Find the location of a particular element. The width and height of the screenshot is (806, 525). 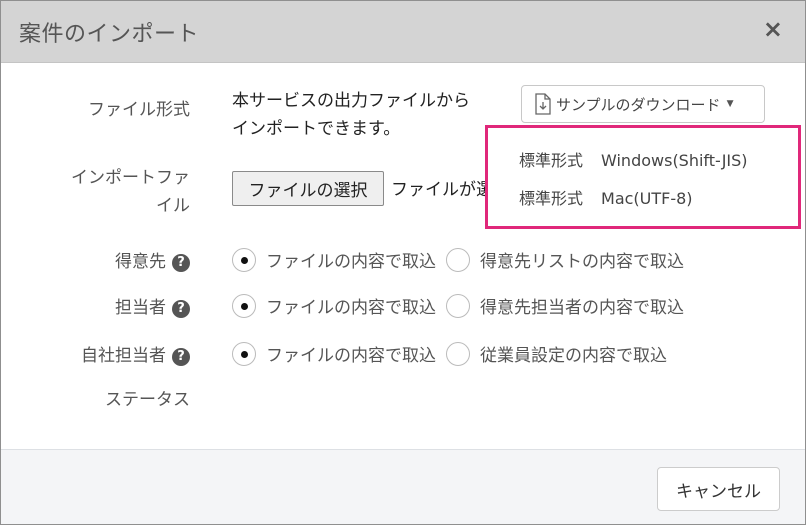

menu-item-windows: 標準形式 Windows(Shift-JIS) is located at coordinates (633, 159).